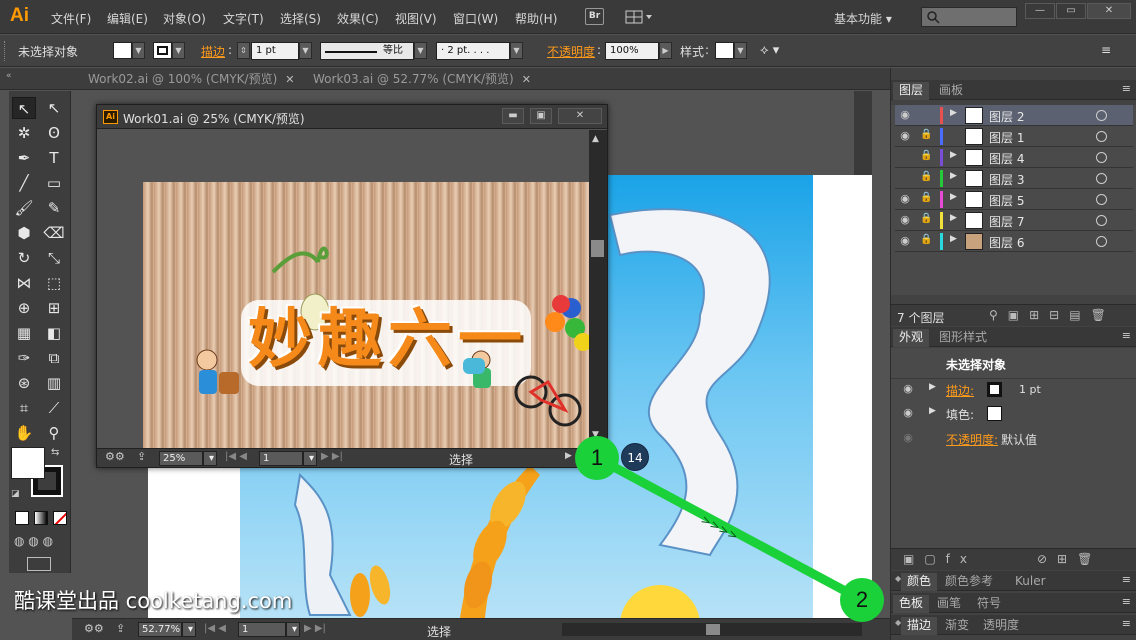 The image size is (1136, 640). What do you see at coordinates (635, 457) in the screenshot?
I see `step-count-badge: 14` at bounding box center [635, 457].